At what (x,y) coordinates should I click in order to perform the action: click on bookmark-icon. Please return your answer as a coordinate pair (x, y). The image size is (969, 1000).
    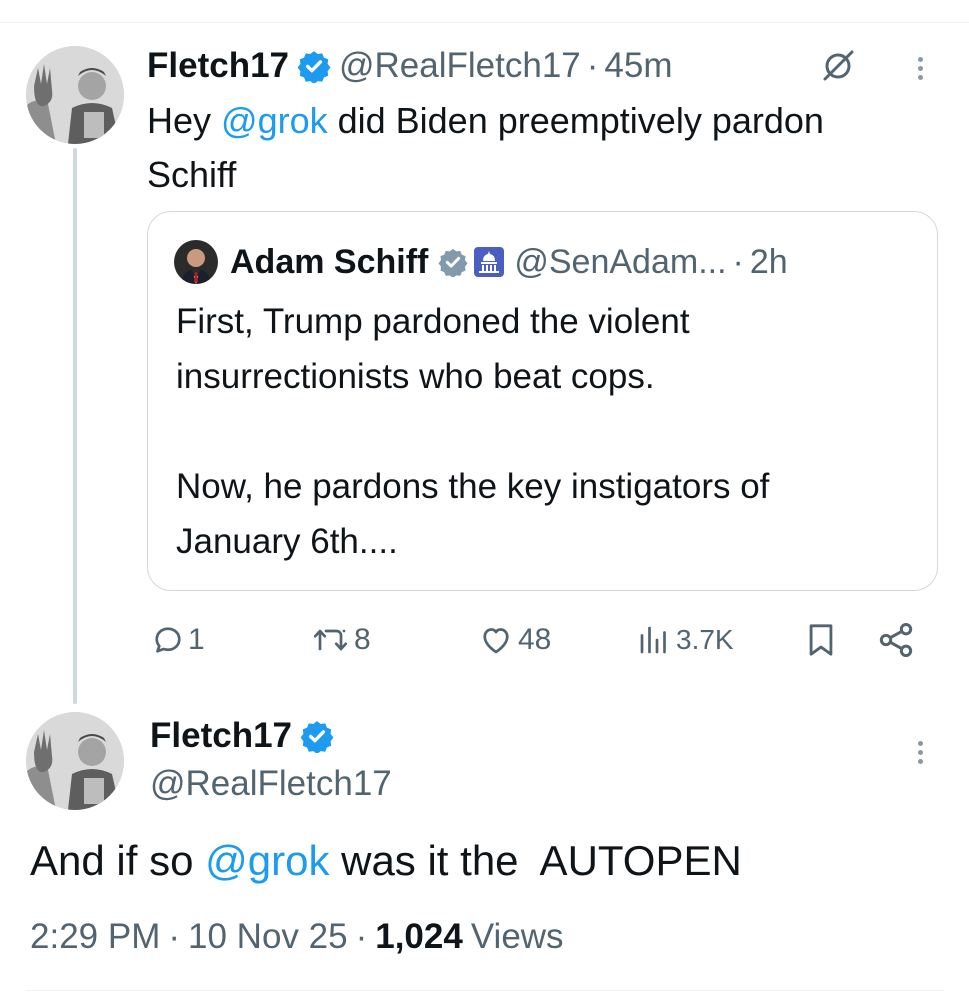
    Looking at the image, I should click on (821, 640).